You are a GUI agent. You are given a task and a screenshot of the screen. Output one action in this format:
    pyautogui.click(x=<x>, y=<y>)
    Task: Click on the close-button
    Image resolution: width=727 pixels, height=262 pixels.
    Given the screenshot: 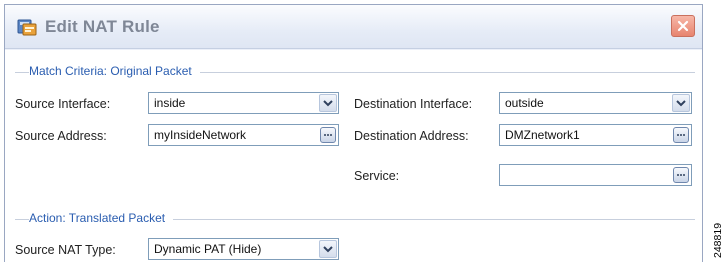 What is the action you would take?
    pyautogui.click(x=683, y=26)
    